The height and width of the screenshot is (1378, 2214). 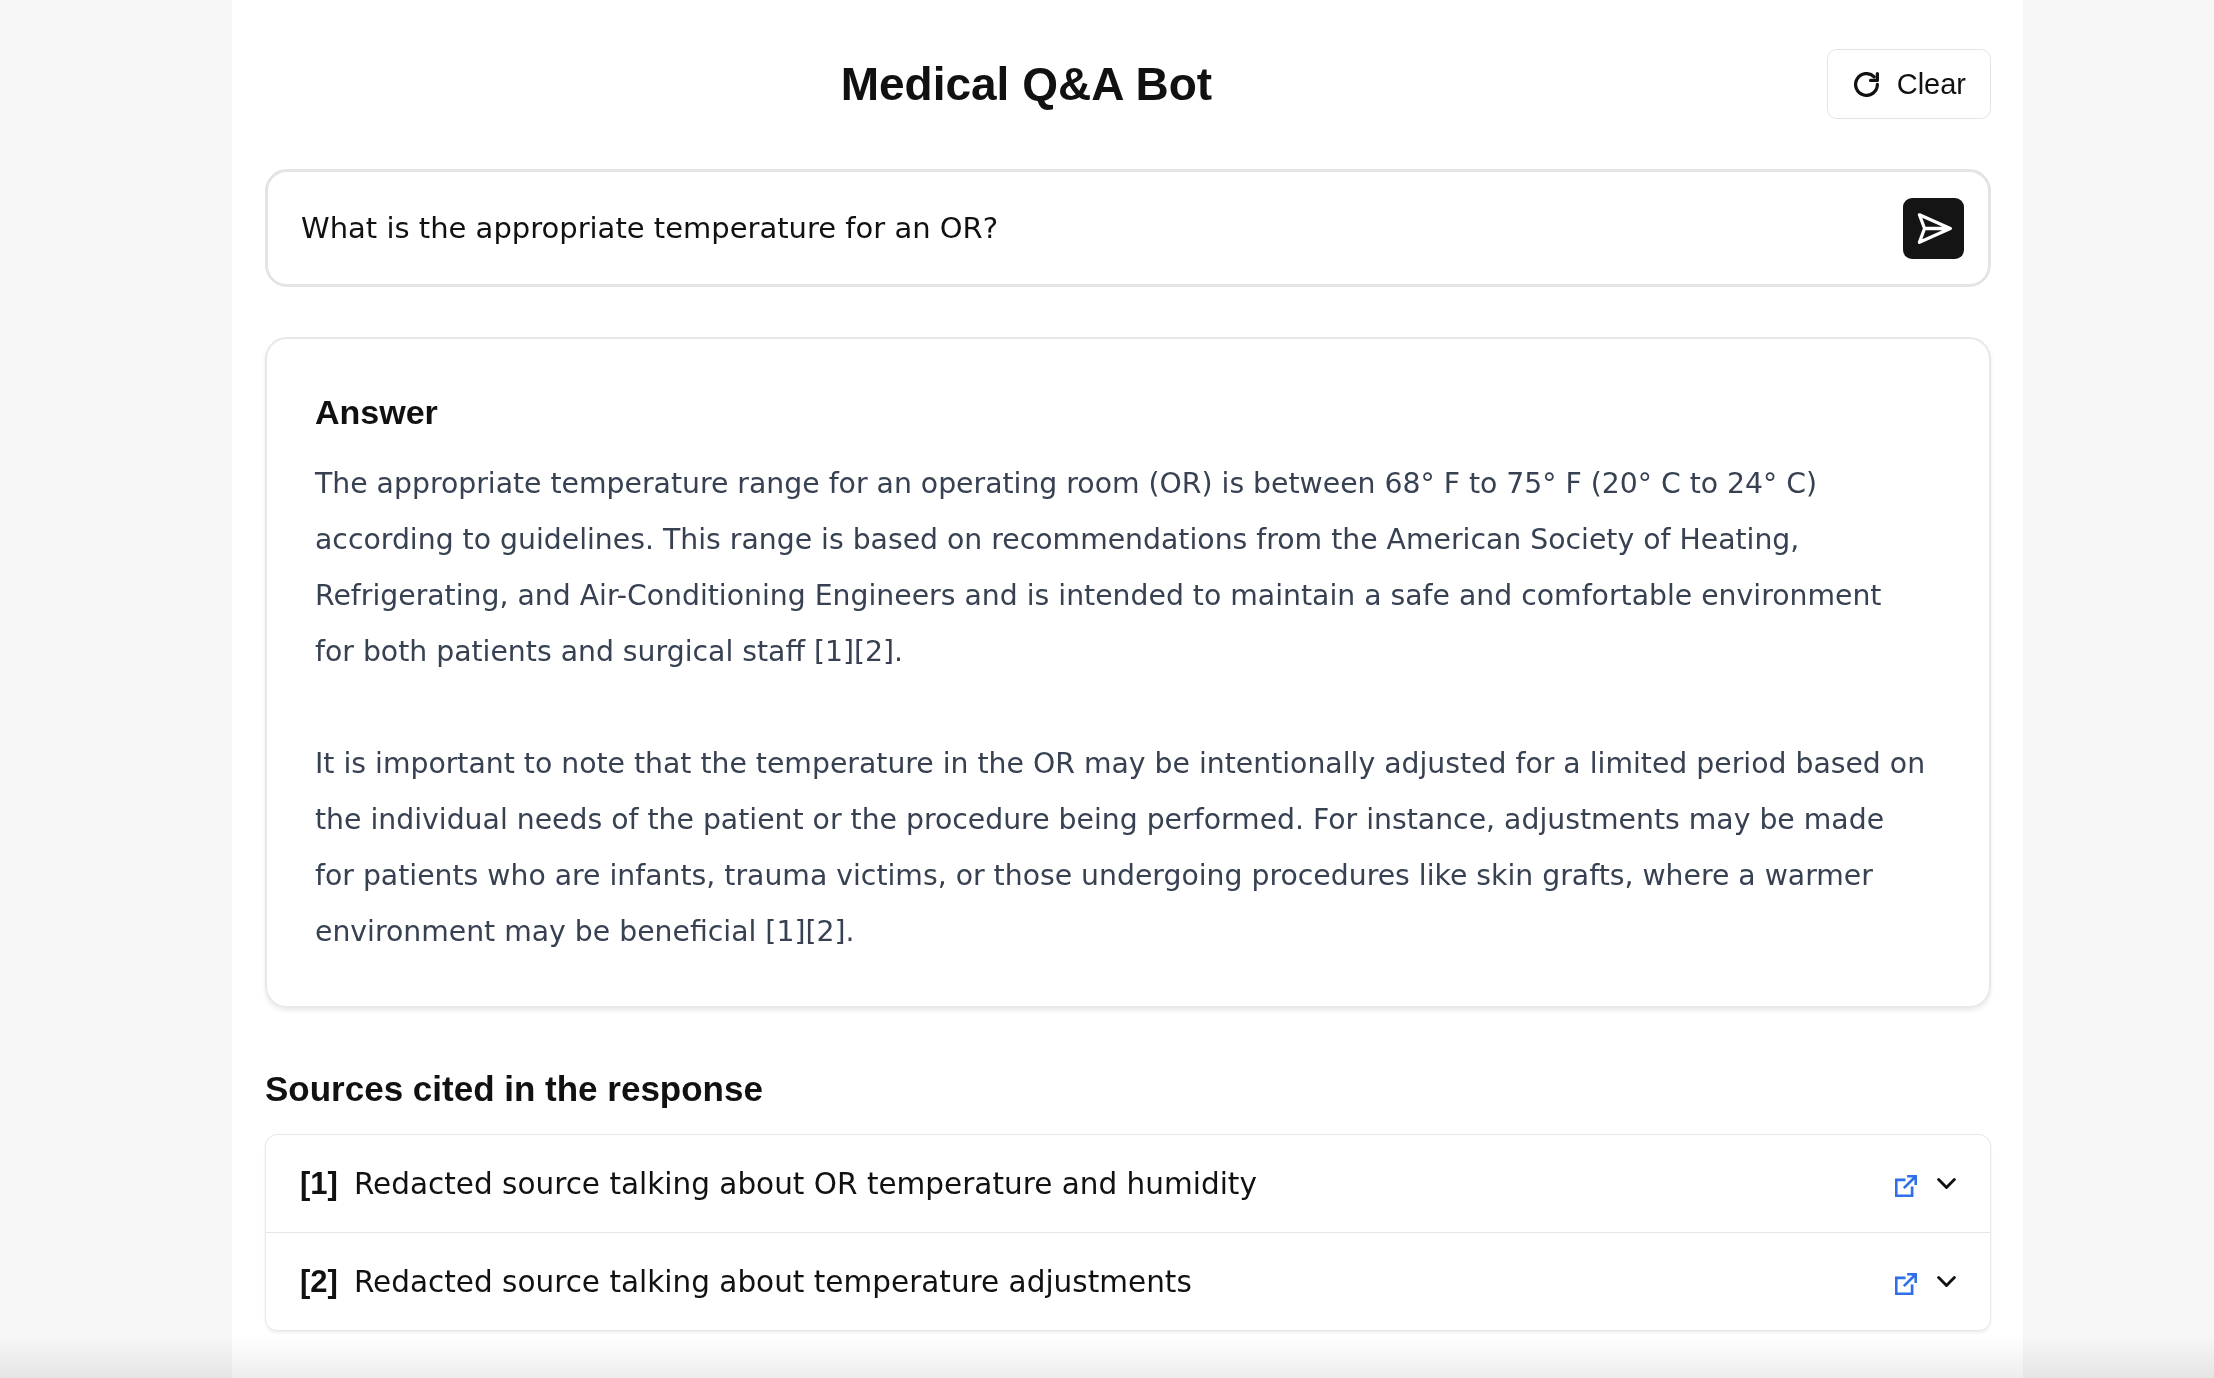 I want to click on send-icon, so click(x=1933, y=228).